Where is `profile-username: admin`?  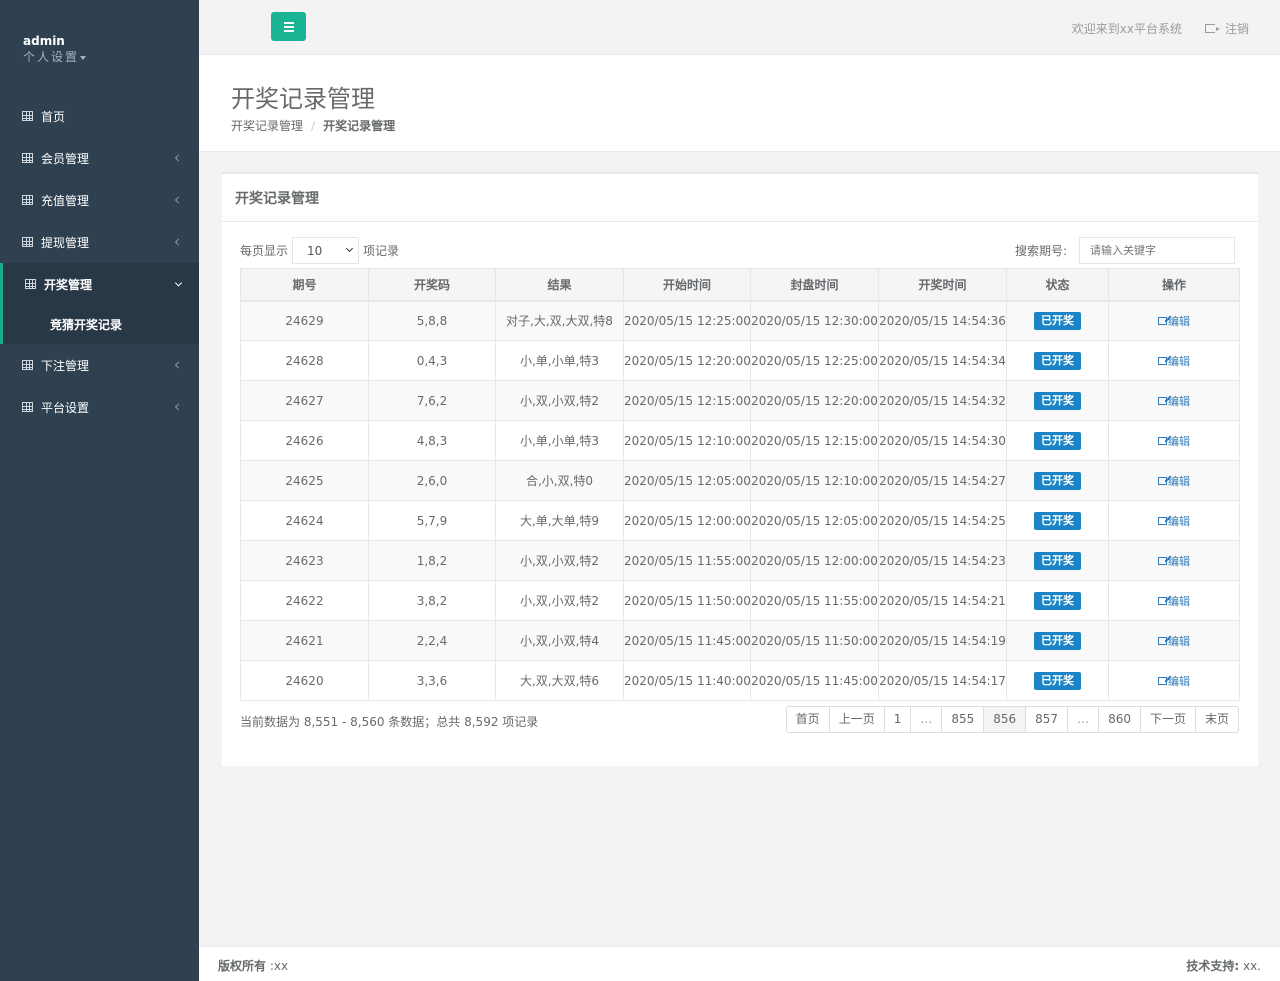
profile-username: admin is located at coordinates (44, 41).